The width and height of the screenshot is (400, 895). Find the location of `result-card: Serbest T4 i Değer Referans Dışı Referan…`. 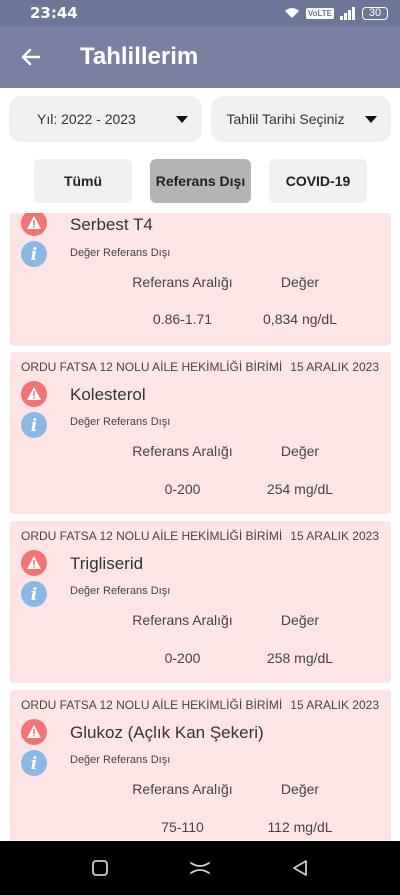

result-card: Serbest T4 i Değer Referans Dışı Referan… is located at coordinates (200, 279).